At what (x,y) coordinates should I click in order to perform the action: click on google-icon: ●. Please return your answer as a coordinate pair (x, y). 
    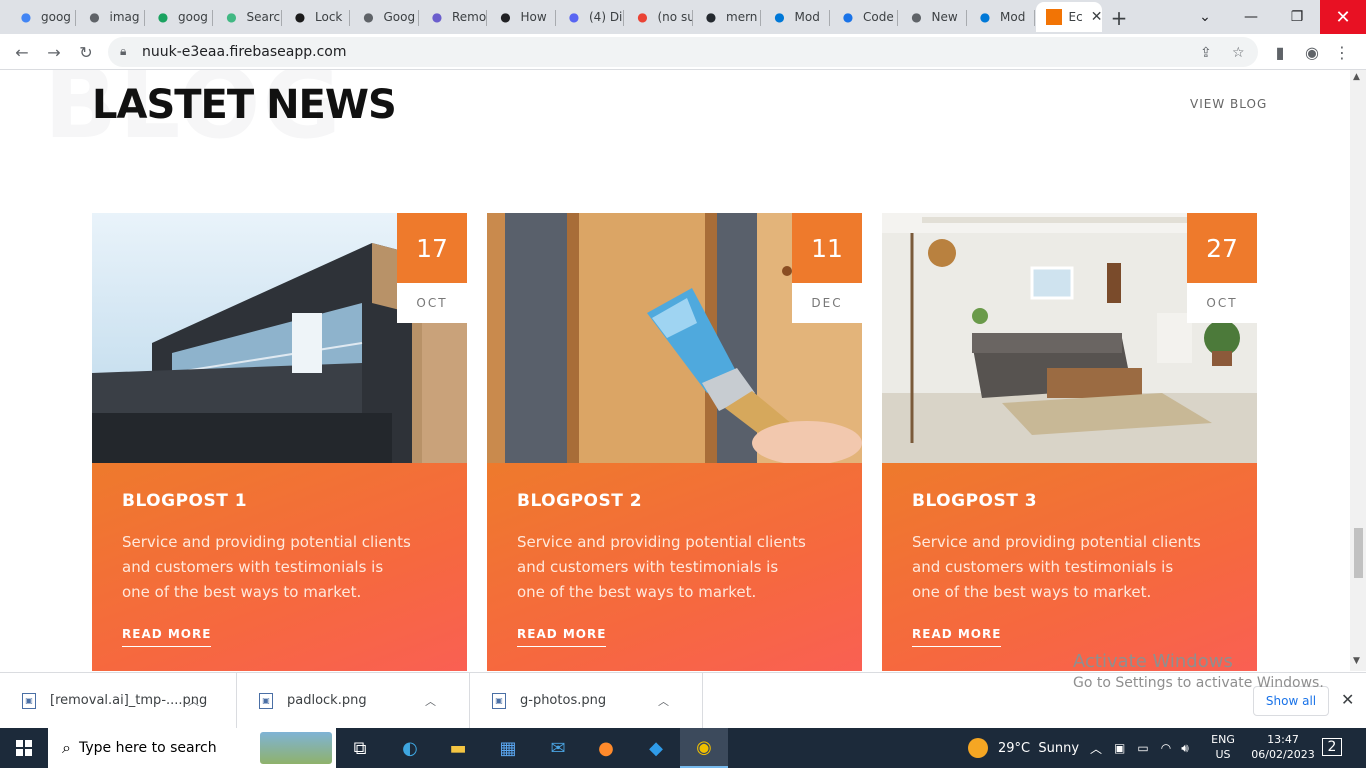
    Looking at the image, I should click on (26, 17).